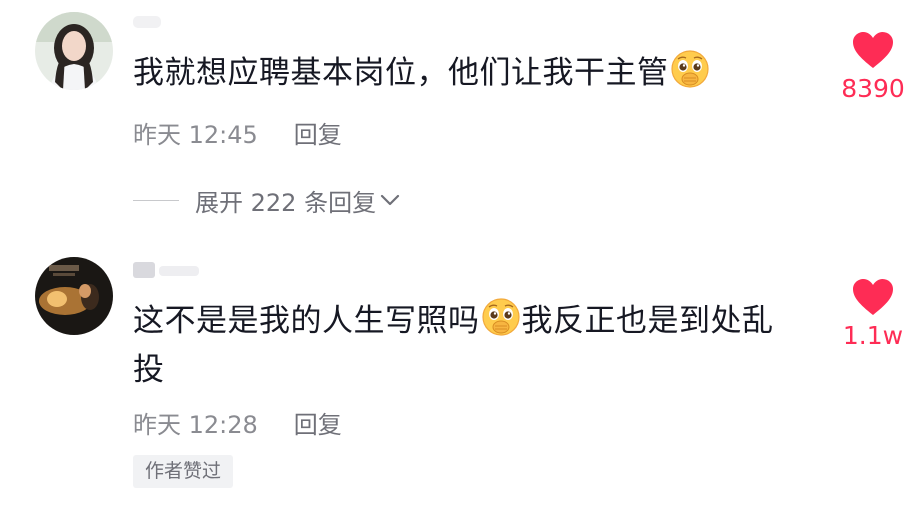  Describe the element at coordinates (195, 135) in the screenshot. I see `timestamp: 昨天 12:45` at that location.